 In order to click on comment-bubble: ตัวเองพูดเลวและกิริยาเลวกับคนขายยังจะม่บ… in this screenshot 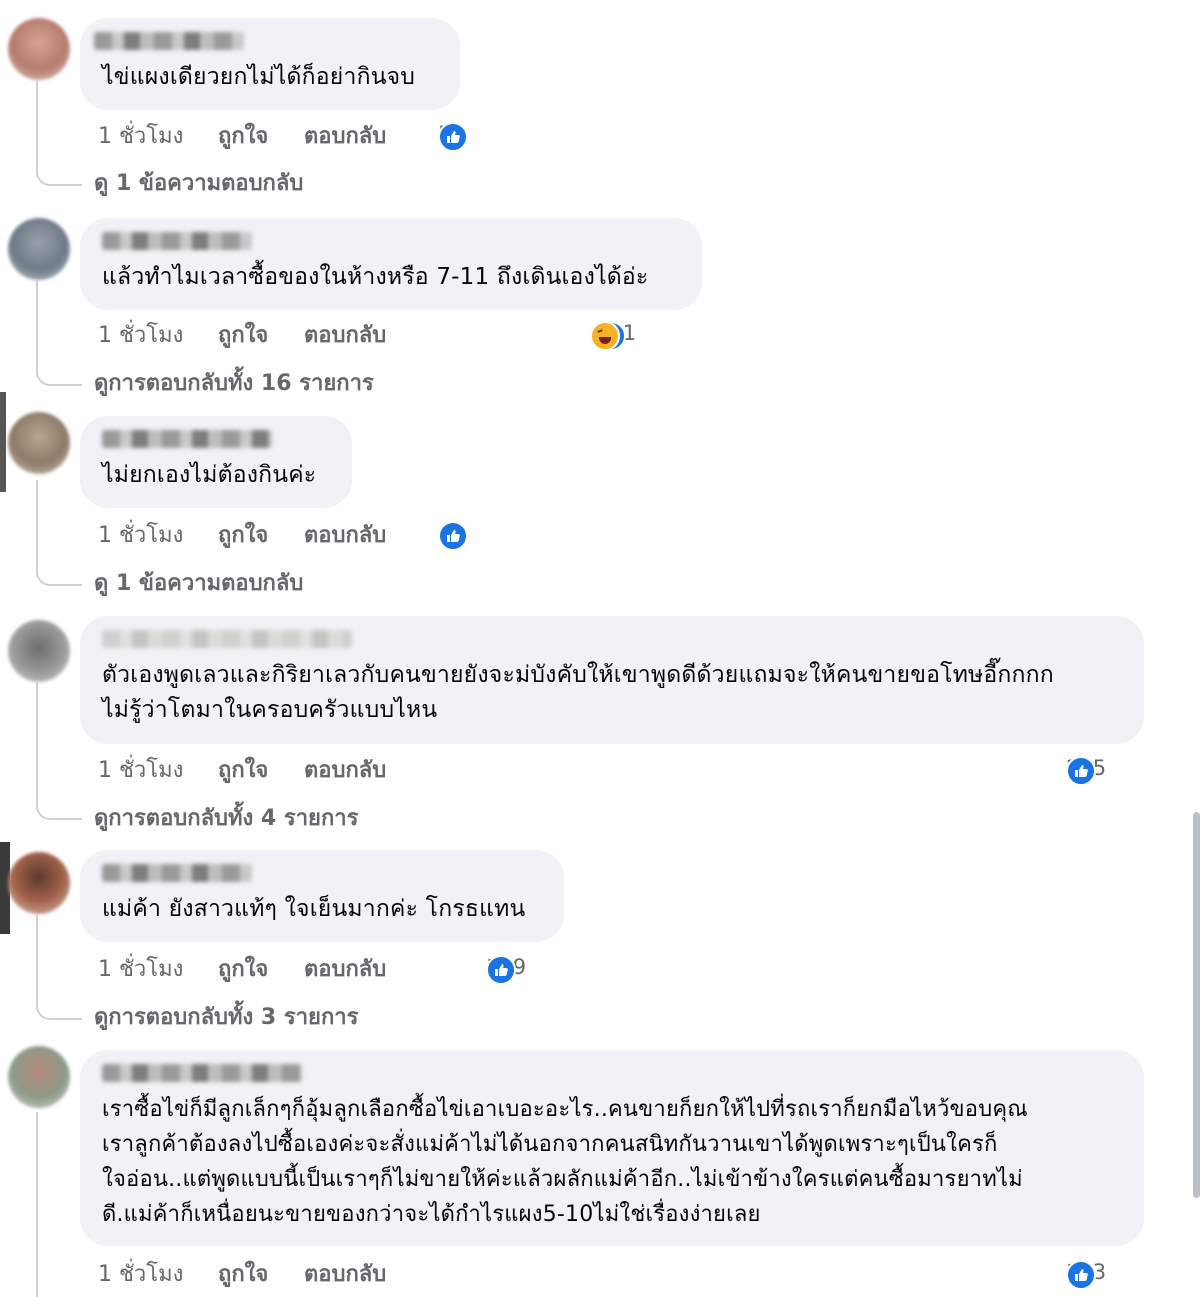, I will do `click(612, 680)`.